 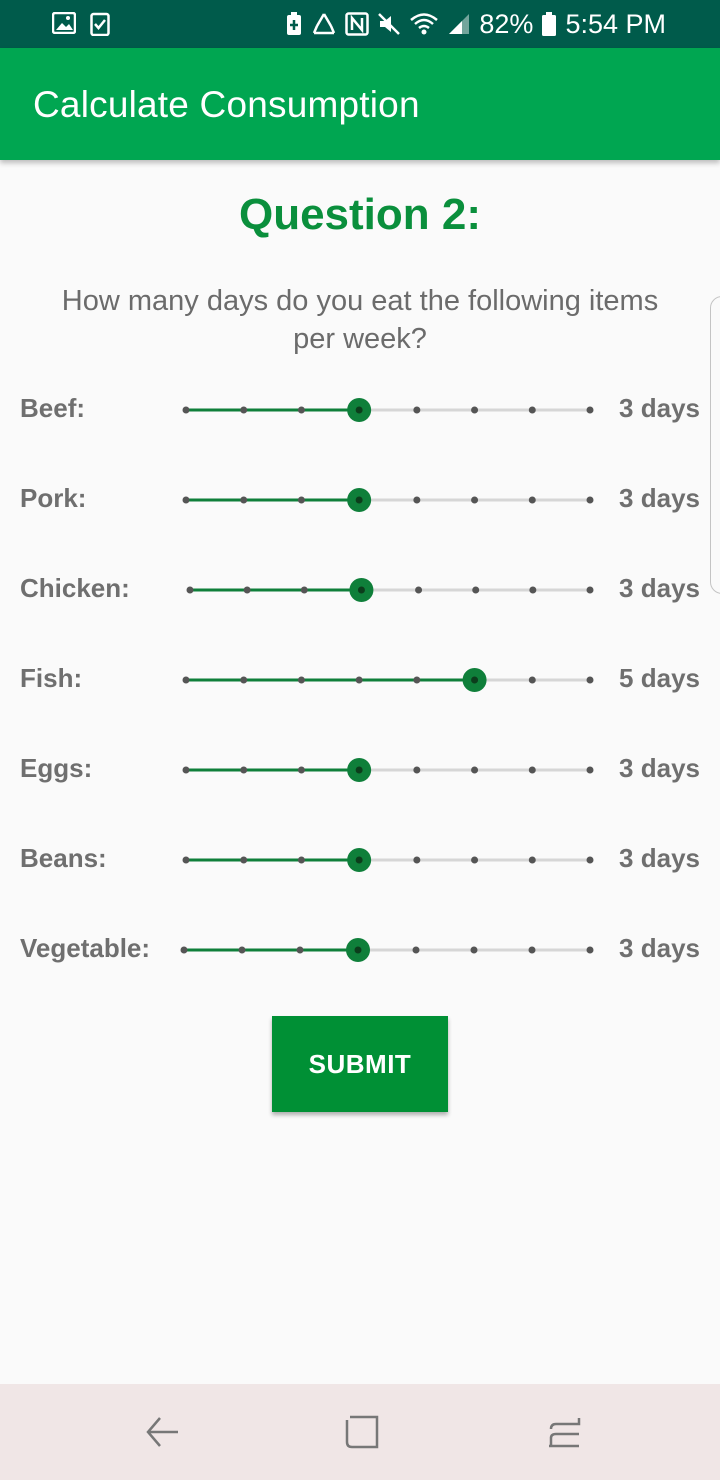 I want to click on question-heading: Question 2:, so click(x=360, y=214).